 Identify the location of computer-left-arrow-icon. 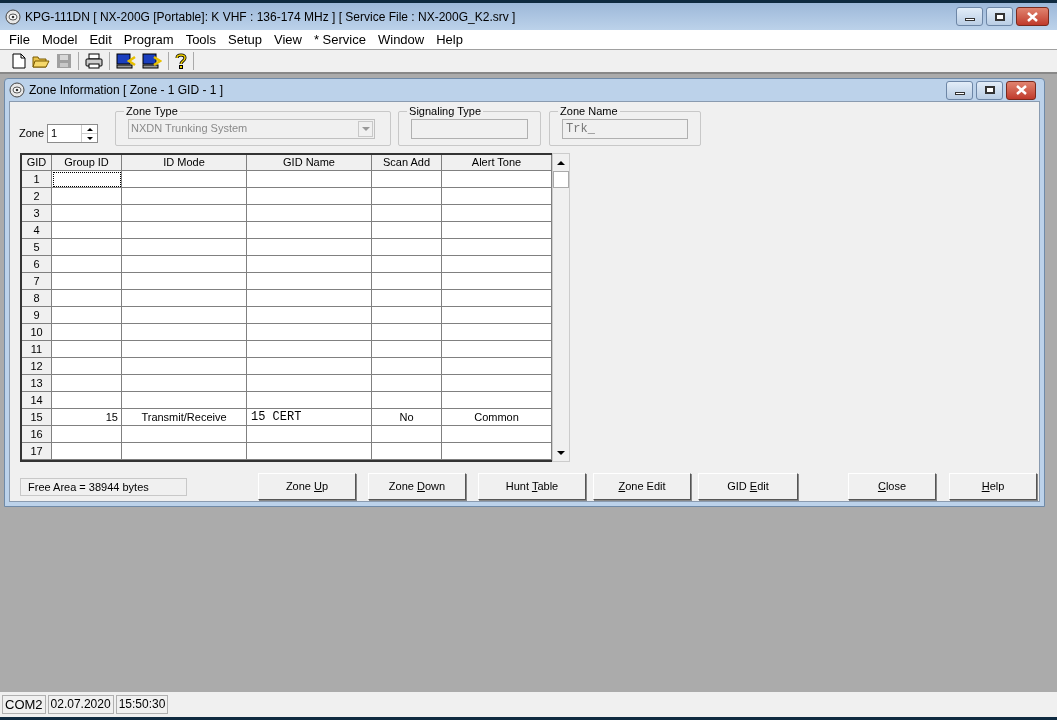
(126, 61).